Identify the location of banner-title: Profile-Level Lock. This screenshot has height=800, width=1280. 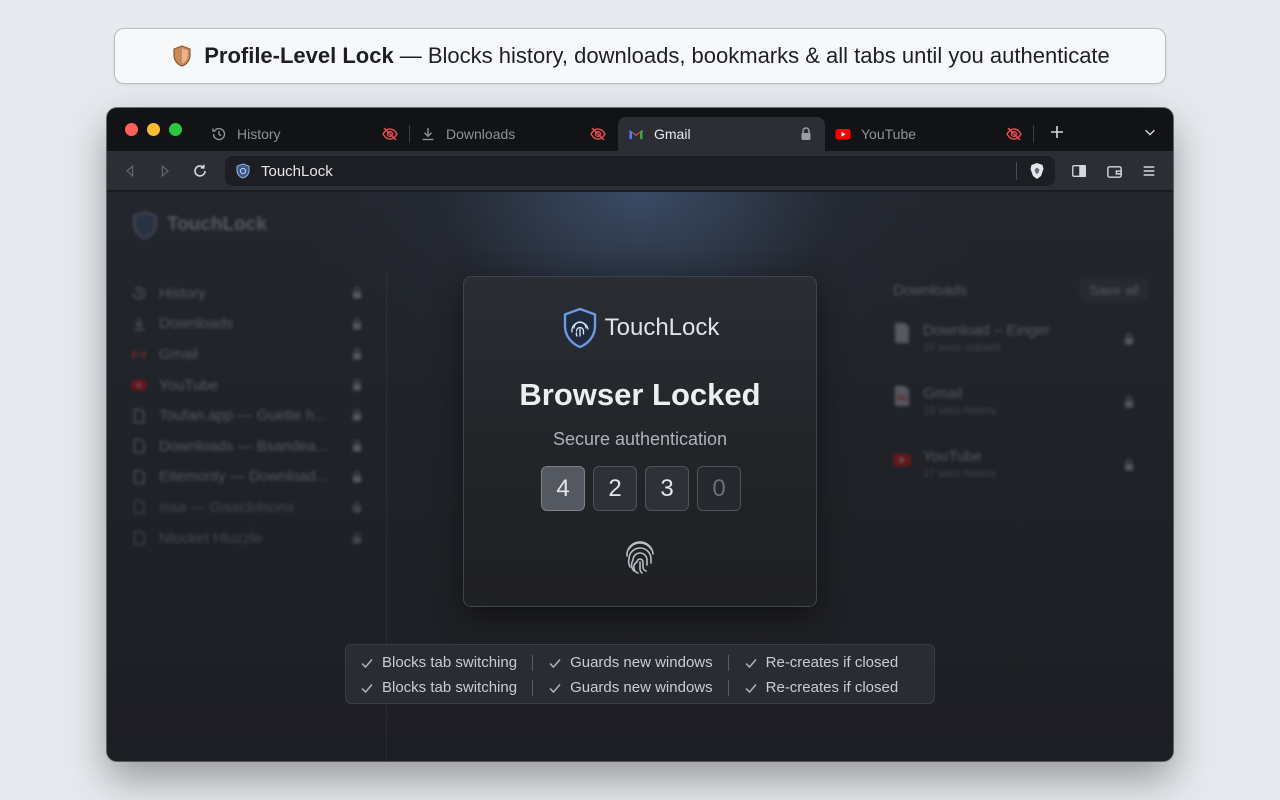
(299, 55).